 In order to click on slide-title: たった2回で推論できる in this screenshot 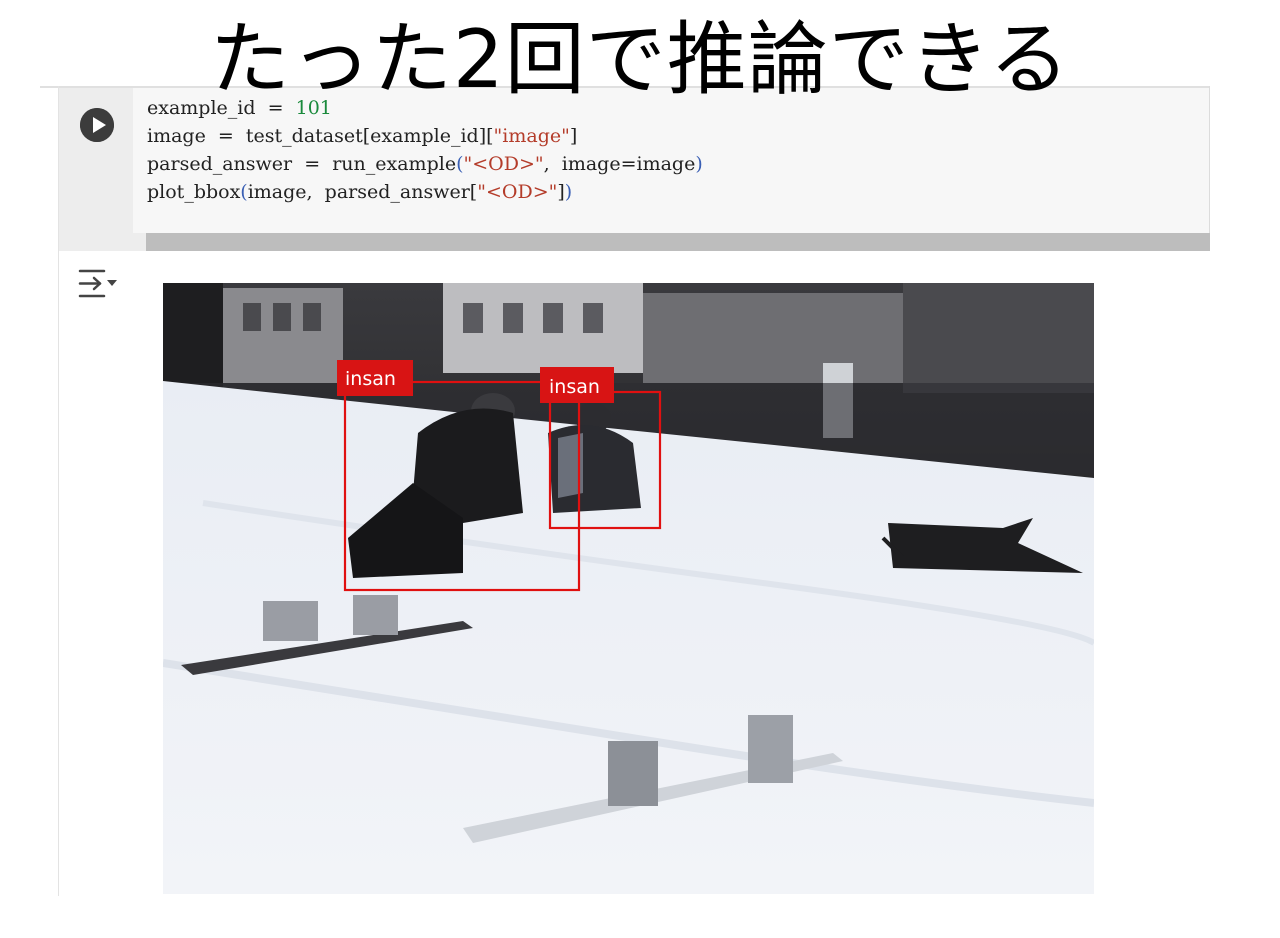, I will do `click(640, 59)`.